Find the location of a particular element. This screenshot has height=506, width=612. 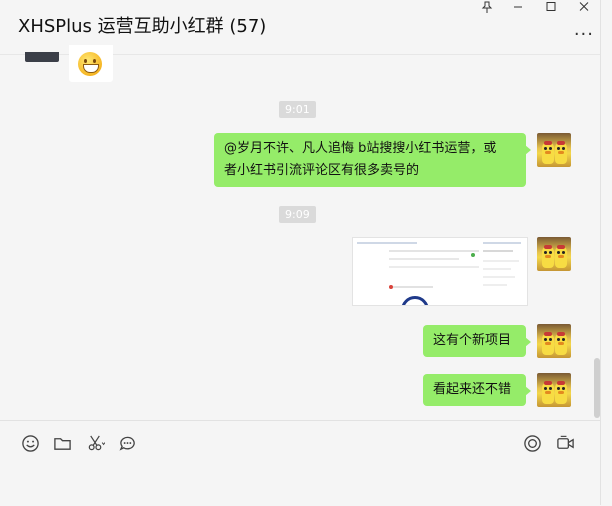

image-message is located at coordinates (440, 271).